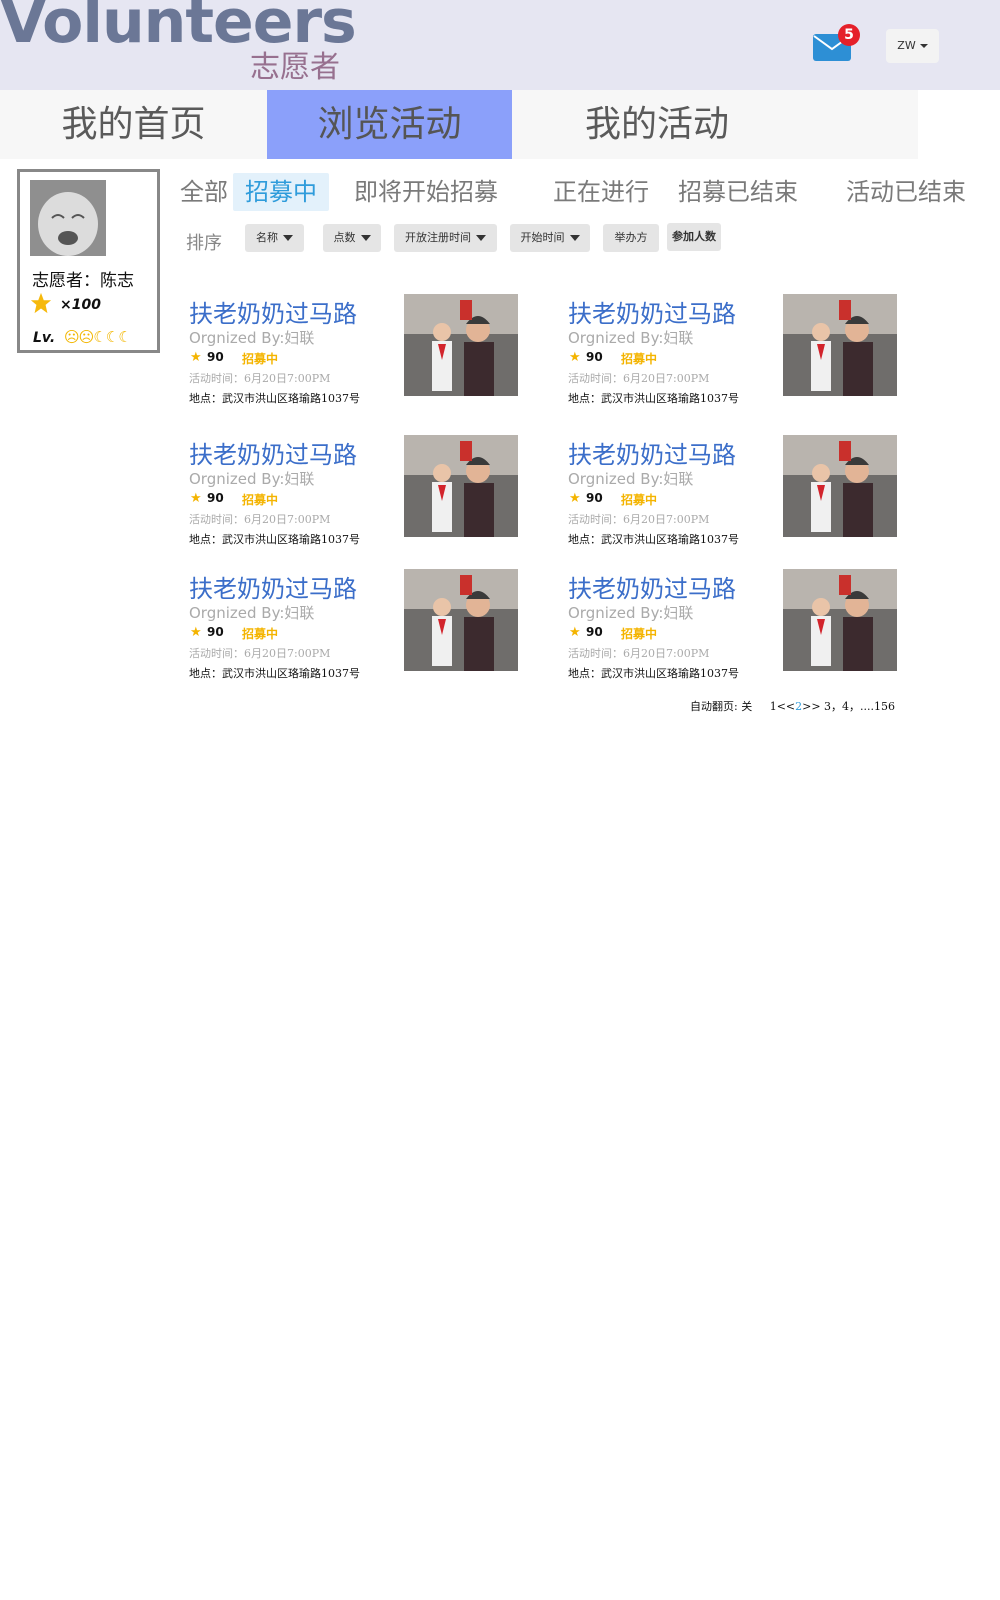  I want to click on filter-recruit-ended: 招募已结束, so click(738, 192).